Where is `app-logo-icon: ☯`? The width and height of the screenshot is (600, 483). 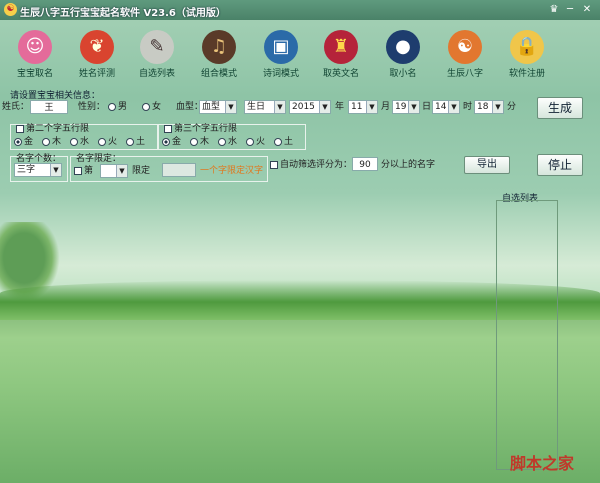 app-logo-icon: ☯ is located at coordinates (10, 9).